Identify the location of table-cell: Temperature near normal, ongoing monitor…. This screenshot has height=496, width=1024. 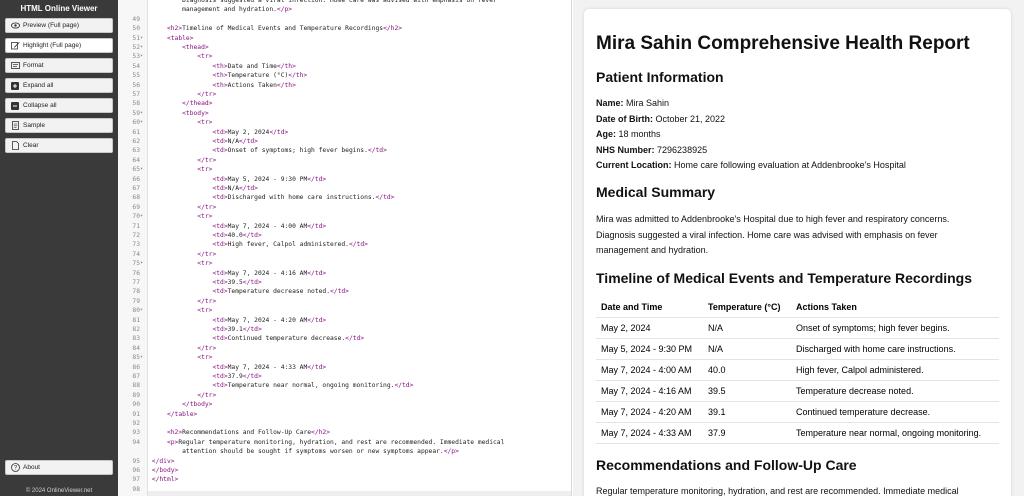
(895, 433).